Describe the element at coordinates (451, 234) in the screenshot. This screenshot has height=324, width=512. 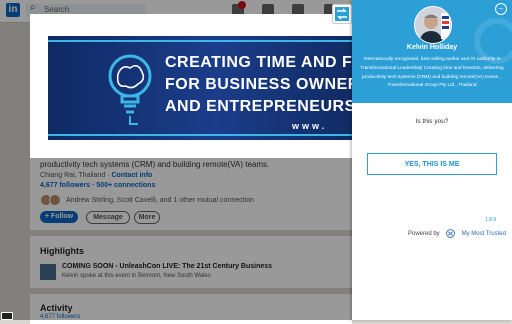
I see `my-most-trusted-logo-icon` at that location.